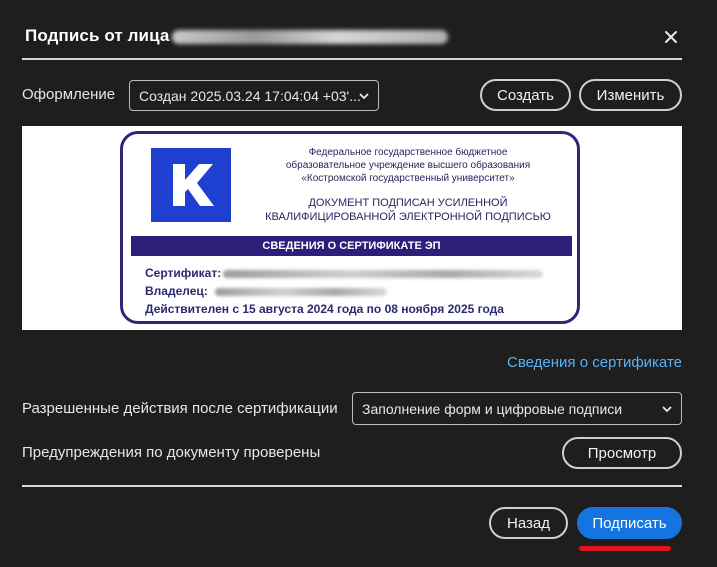 This screenshot has width=717, height=567. I want to click on university-logo, so click(191, 185).